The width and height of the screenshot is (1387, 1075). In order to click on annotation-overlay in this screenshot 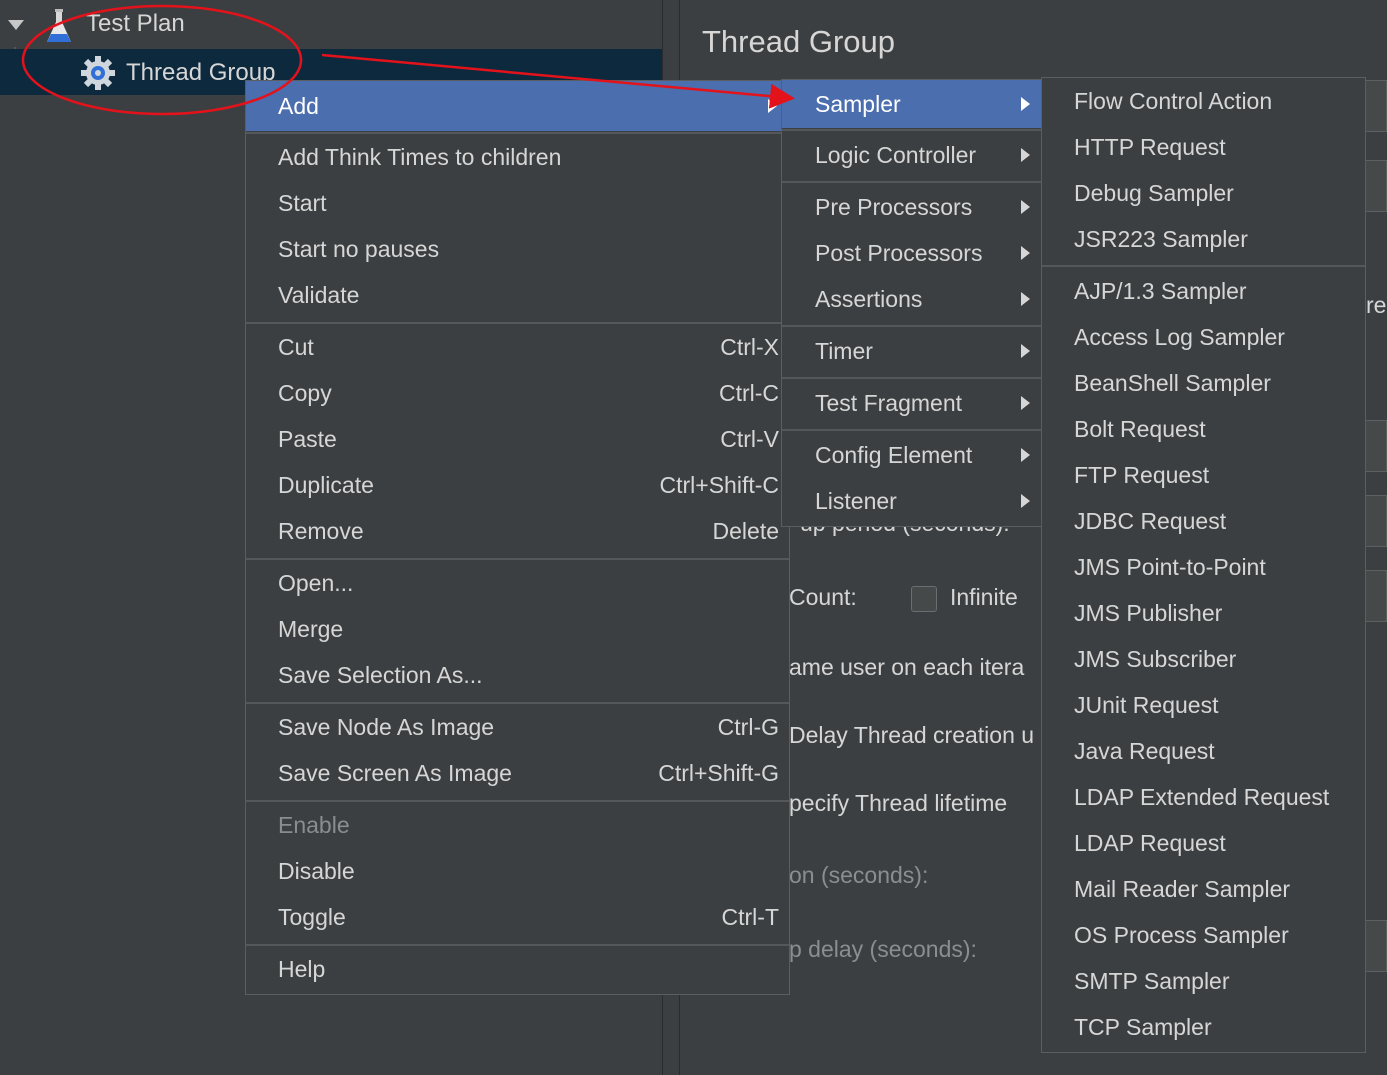, I will do `click(408, 60)`.